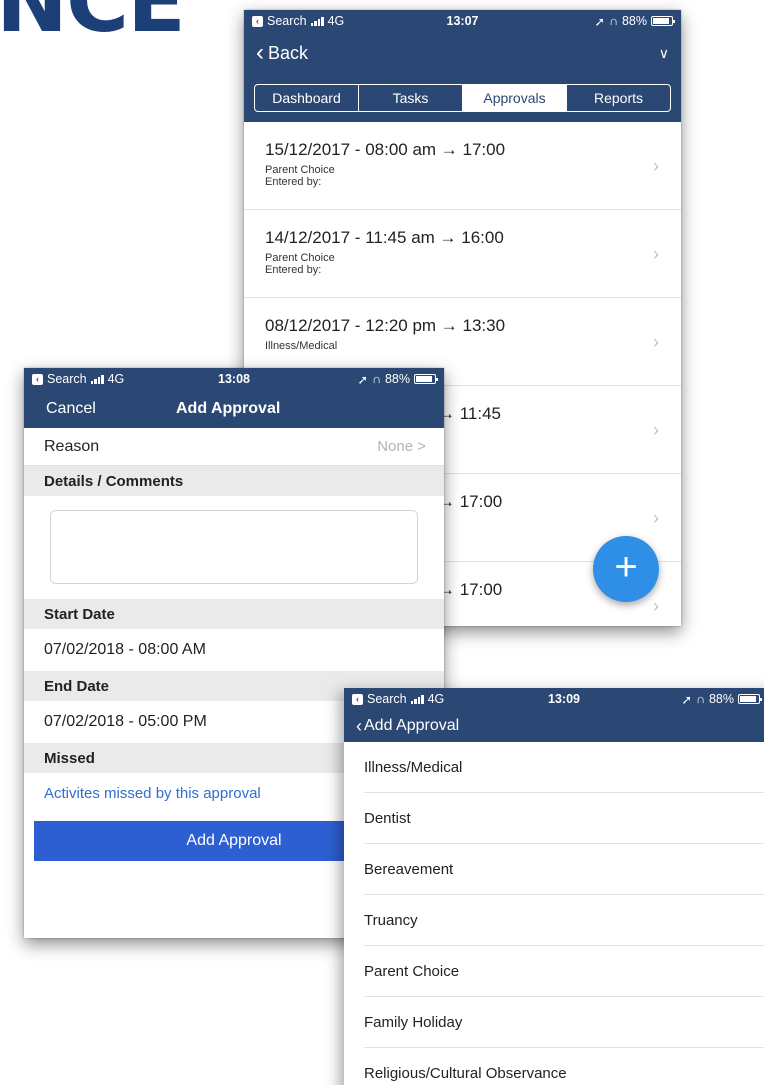 The width and height of the screenshot is (764, 1085). What do you see at coordinates (470, 413) in the screenshot?
I see `entry-title: → 11:45` at bounding box center [470, 413].